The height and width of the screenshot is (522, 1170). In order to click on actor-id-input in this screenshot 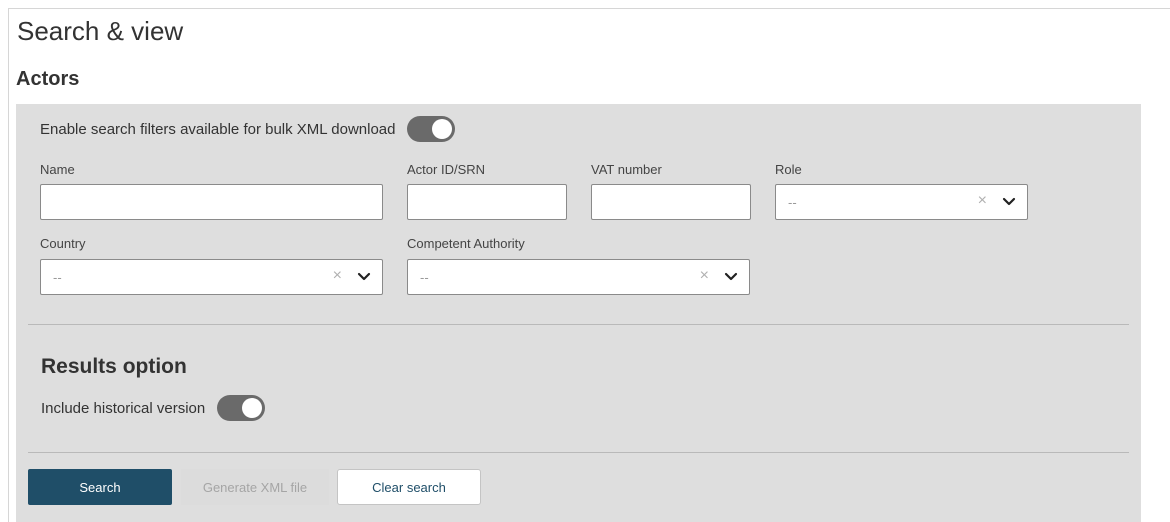, I will do `click(487, 202)`.